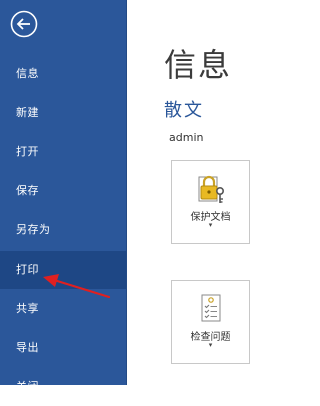 This screenshot has height=406, width=320. What do you see at coordinates (186, 137) in the screenshot?
I see `document-path: admin` at bounding box center [186, 137].